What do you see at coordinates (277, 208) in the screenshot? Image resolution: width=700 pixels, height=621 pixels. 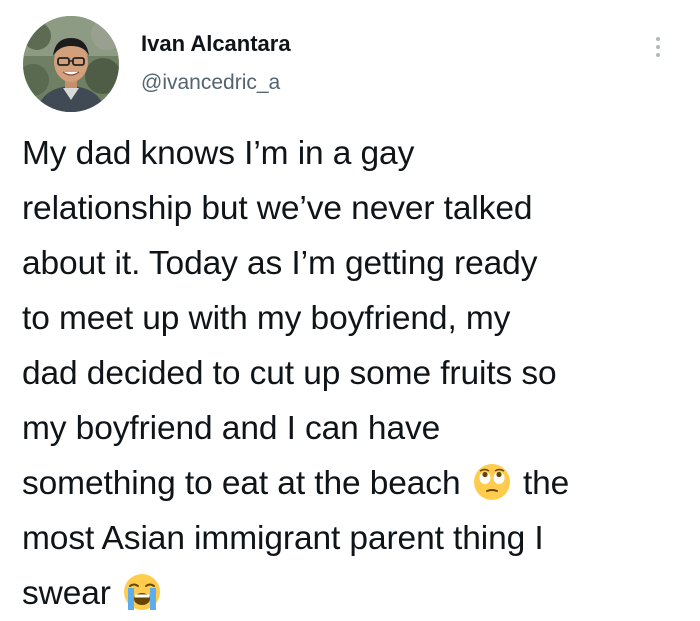 I see `tweet-line: relationship but we’ve never talked` at bounding box center [277, 208].